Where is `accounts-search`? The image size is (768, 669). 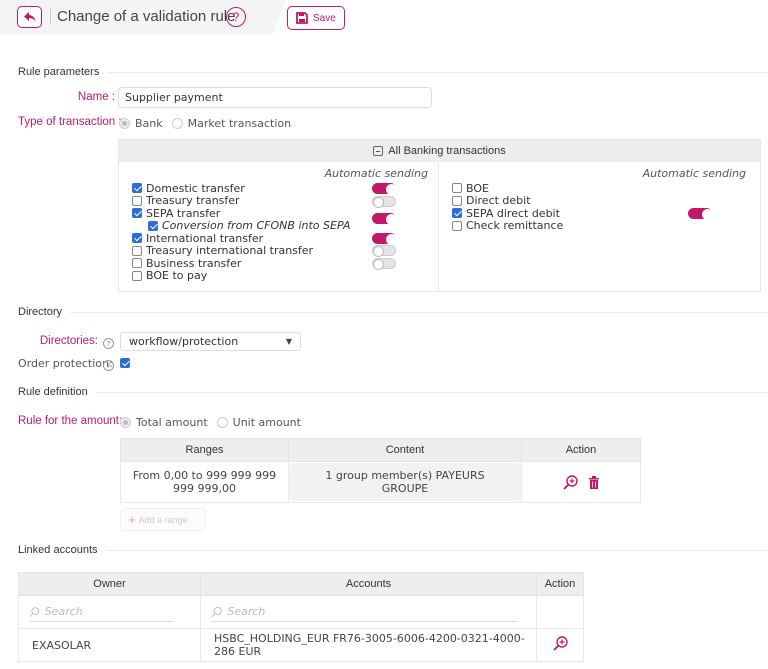
accounts-search is located at coordinates (364, 612).